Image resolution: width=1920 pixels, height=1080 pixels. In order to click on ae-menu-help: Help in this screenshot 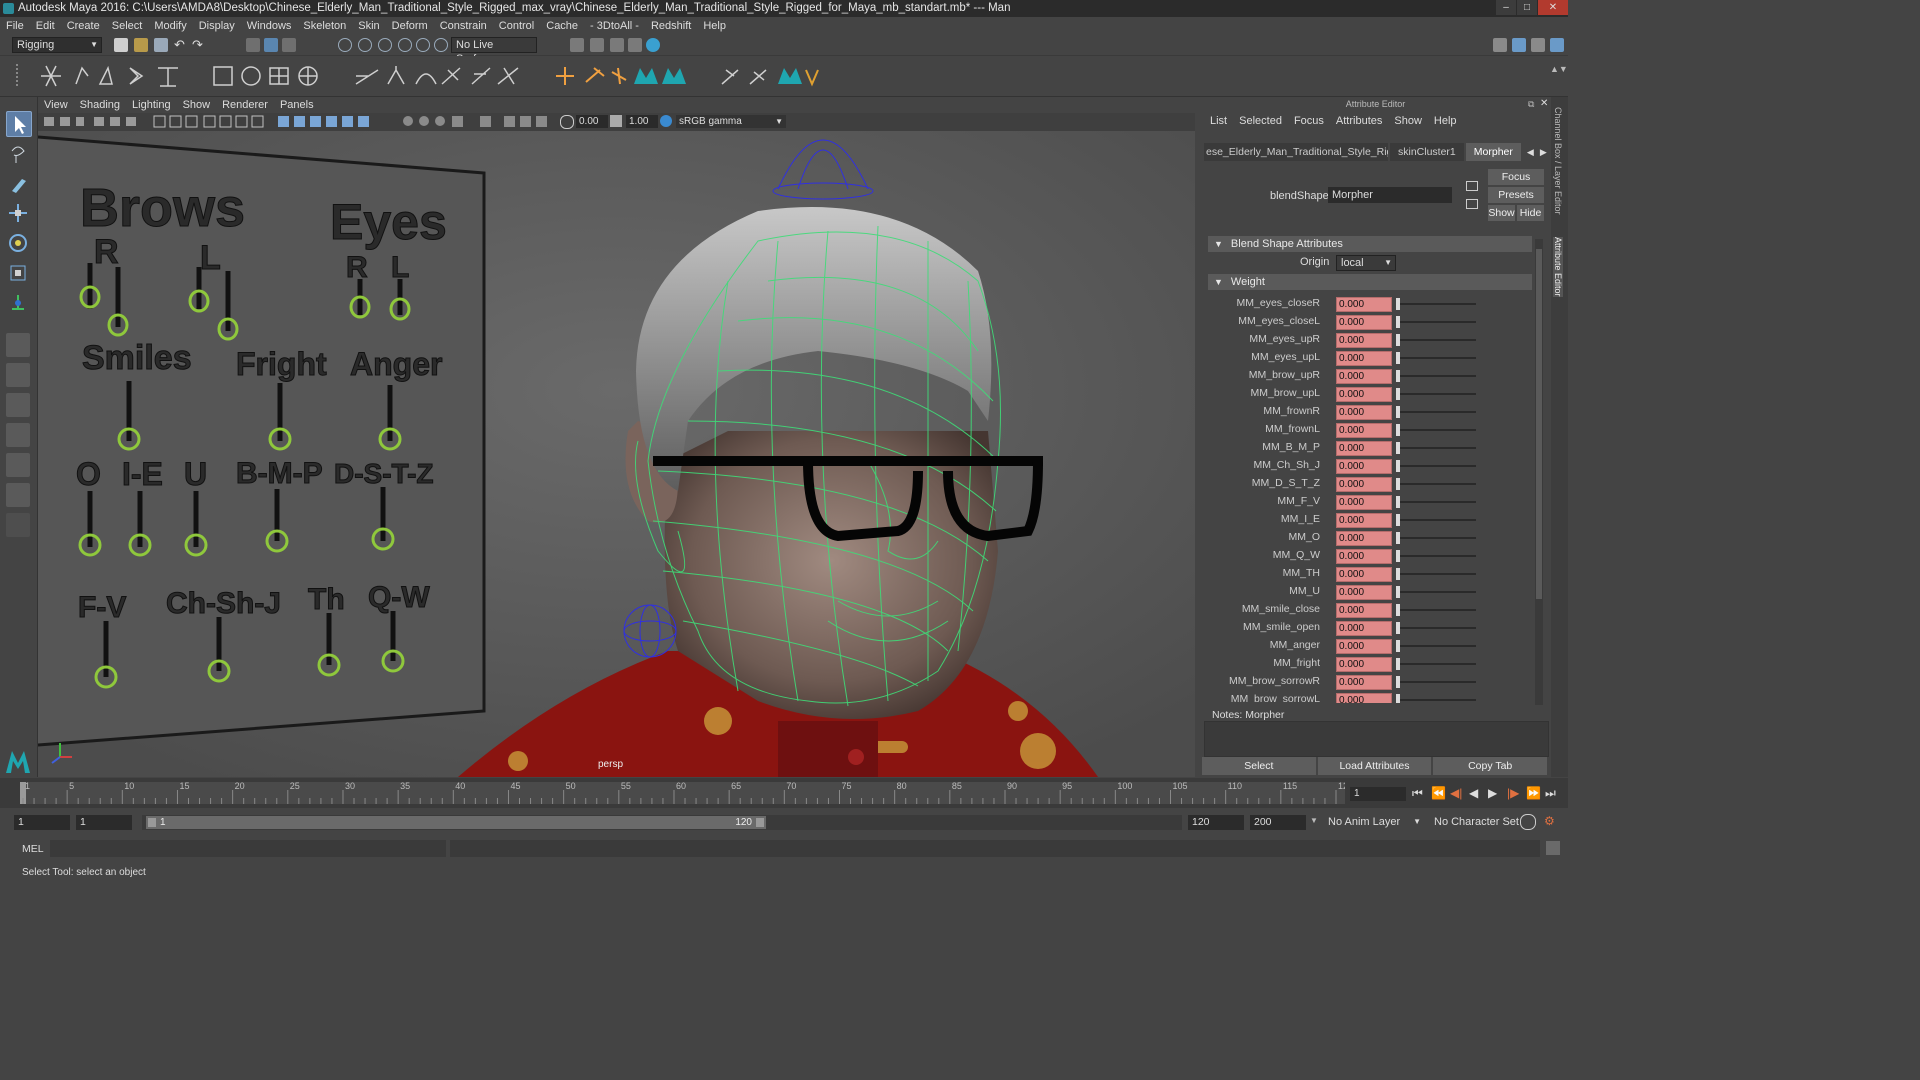, I will do `click(1445, 121)`.